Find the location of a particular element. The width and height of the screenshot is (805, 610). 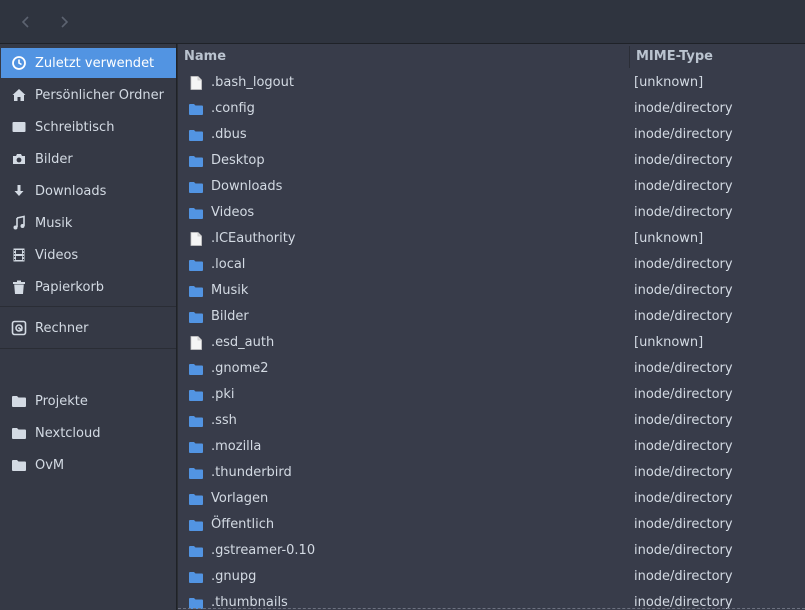

file-name: .local is located at coordinates (228, 264).